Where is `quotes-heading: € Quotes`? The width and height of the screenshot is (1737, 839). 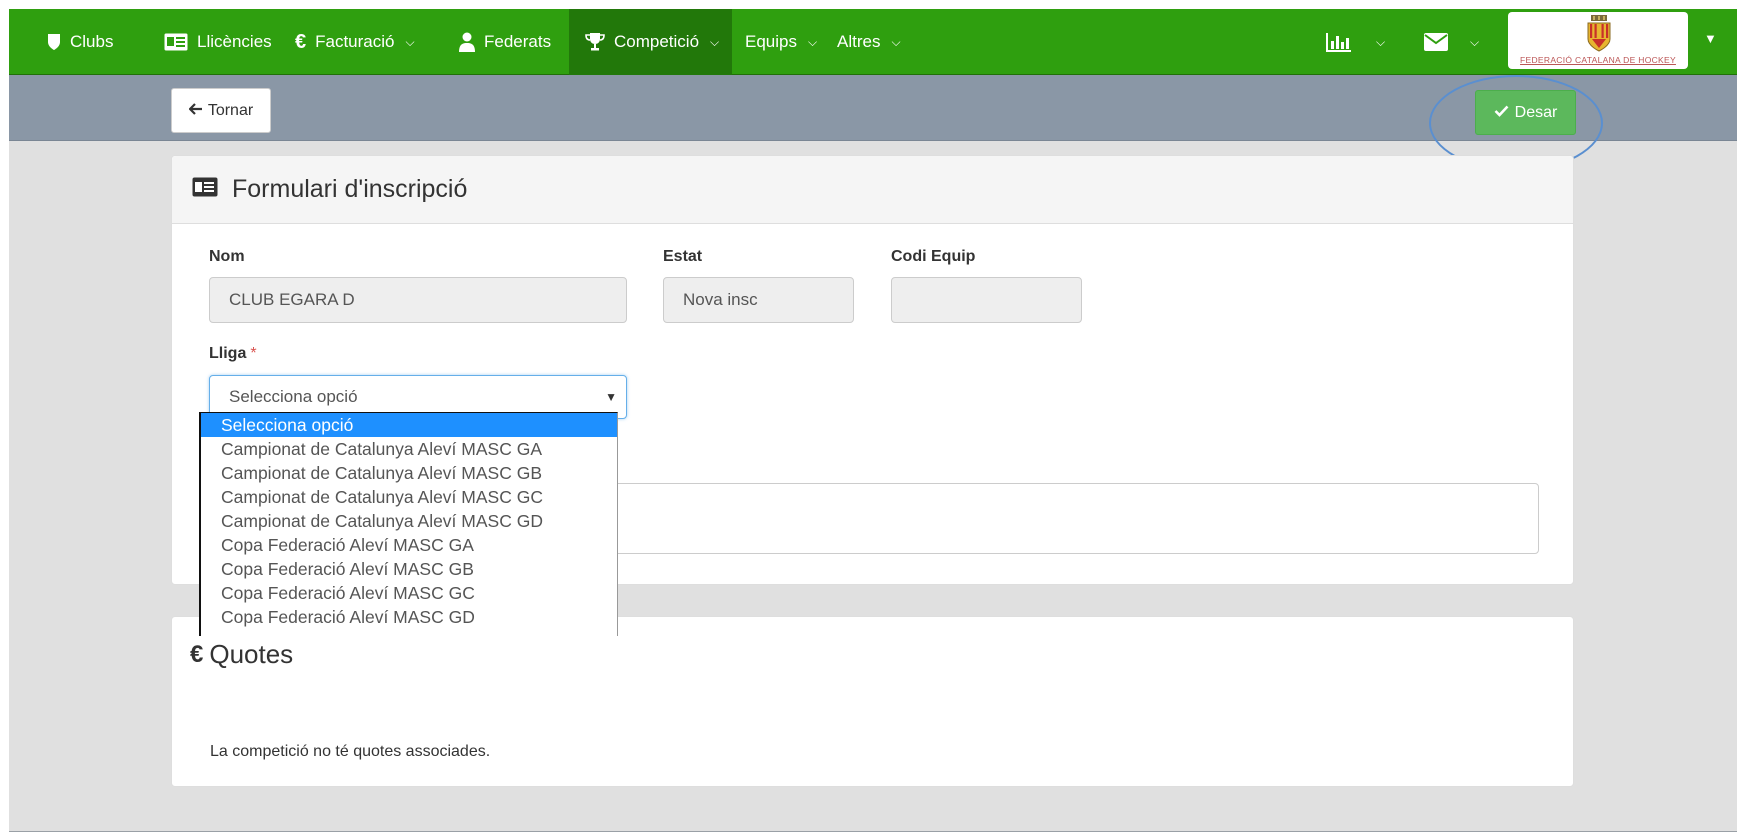 quotes-heading: € Quotes is located at coordinates (241, 654).